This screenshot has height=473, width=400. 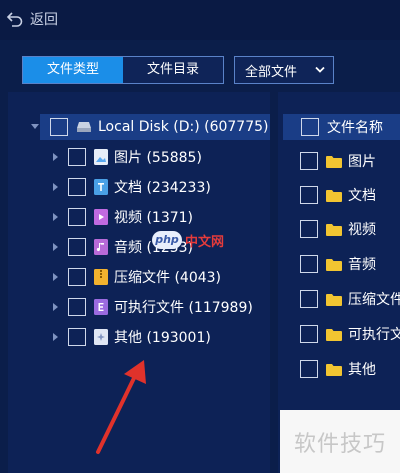 What do you see at coordinates (121, 407) in the screenshot?
I see `annotation-arrow-icon` at bounding box center [121, 407].